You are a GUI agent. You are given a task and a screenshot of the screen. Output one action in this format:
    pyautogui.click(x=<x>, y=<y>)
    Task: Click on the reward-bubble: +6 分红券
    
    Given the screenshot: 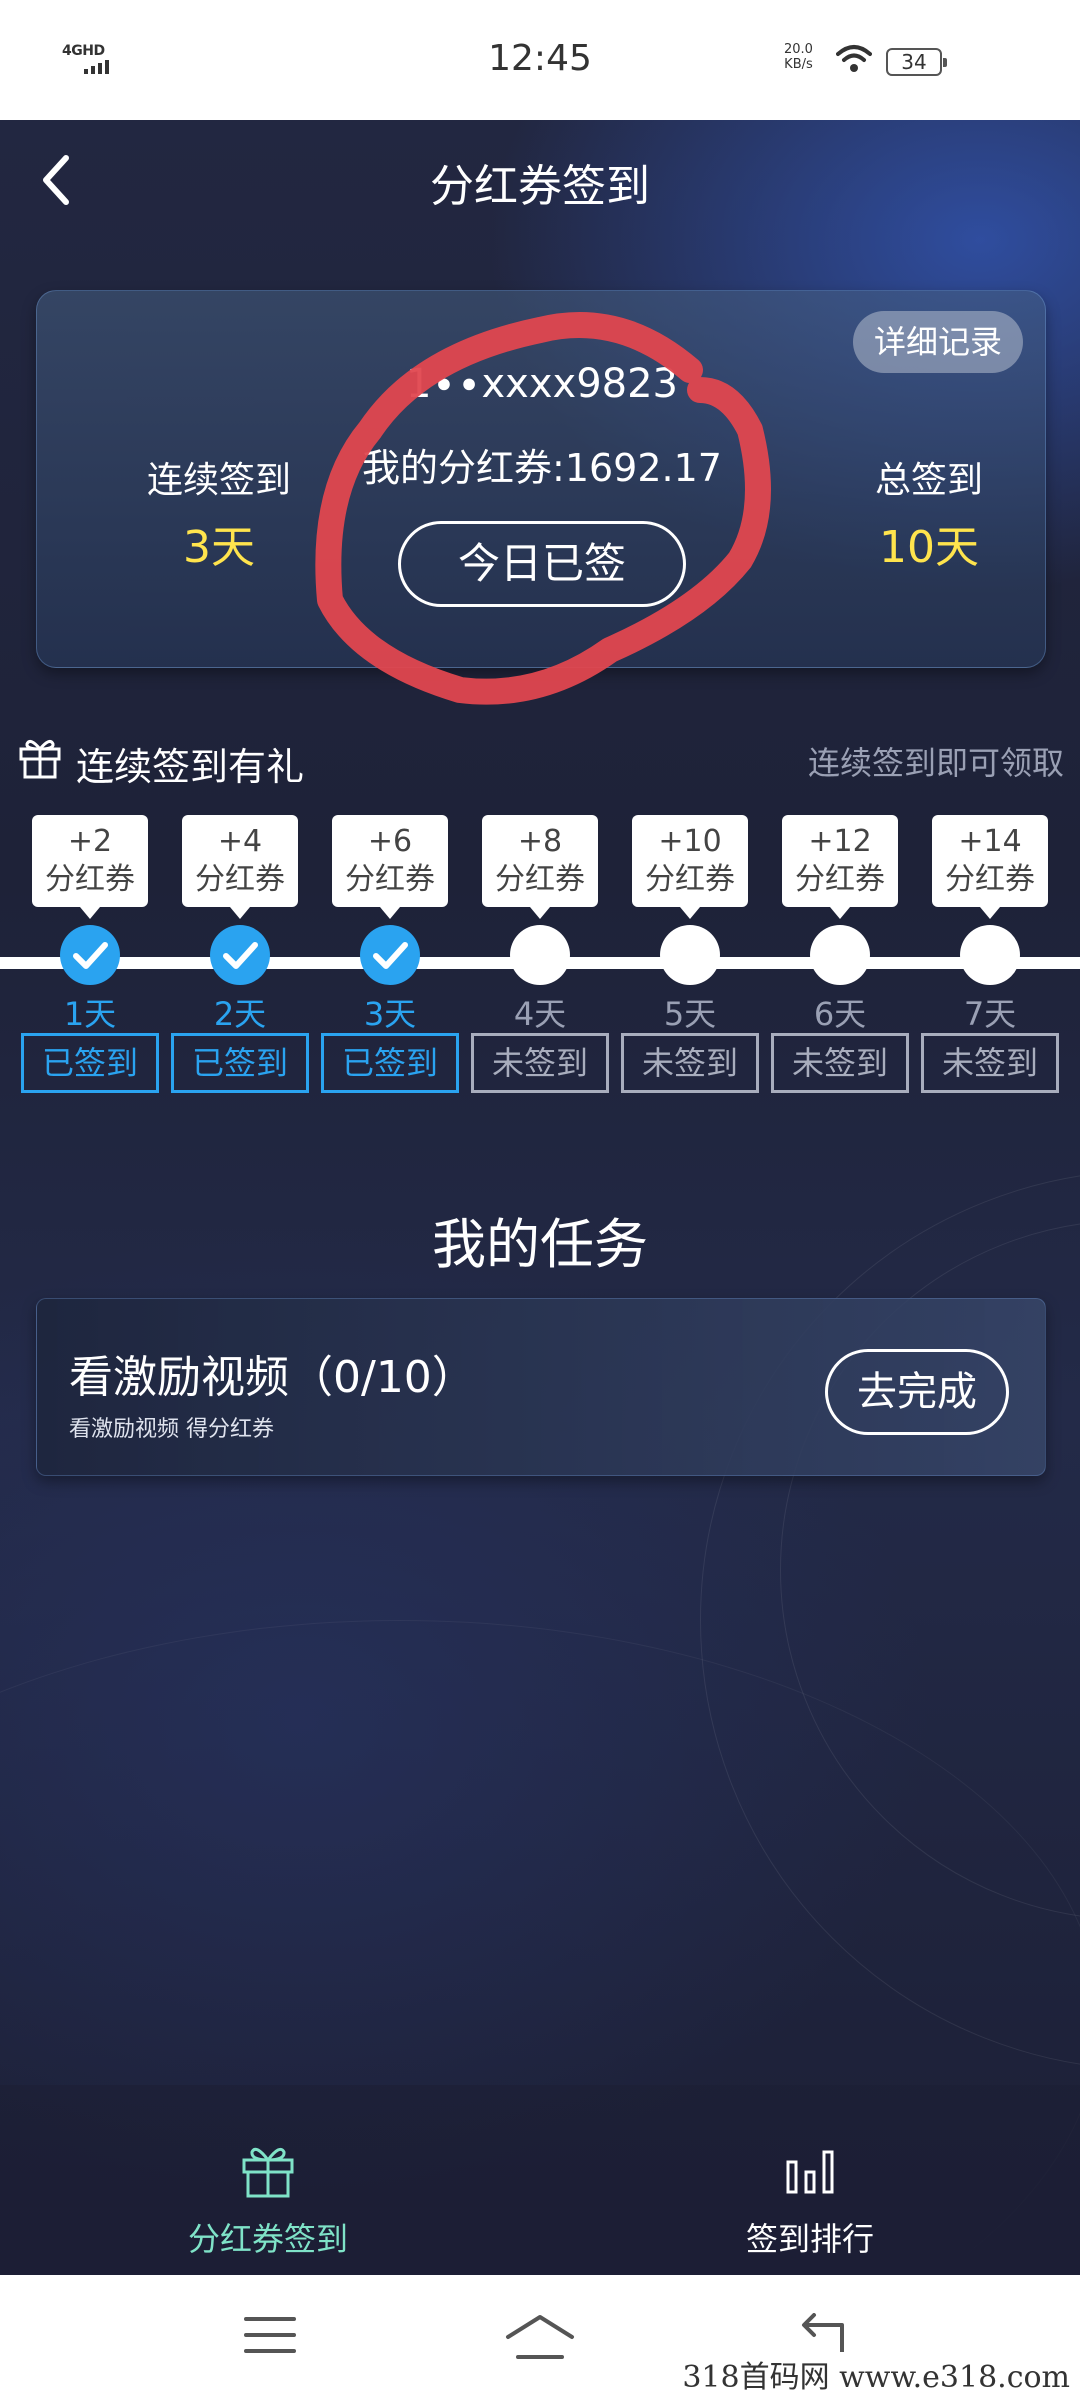 What is the action you would take?
    pyautogui.click(x=390, y=867)
    